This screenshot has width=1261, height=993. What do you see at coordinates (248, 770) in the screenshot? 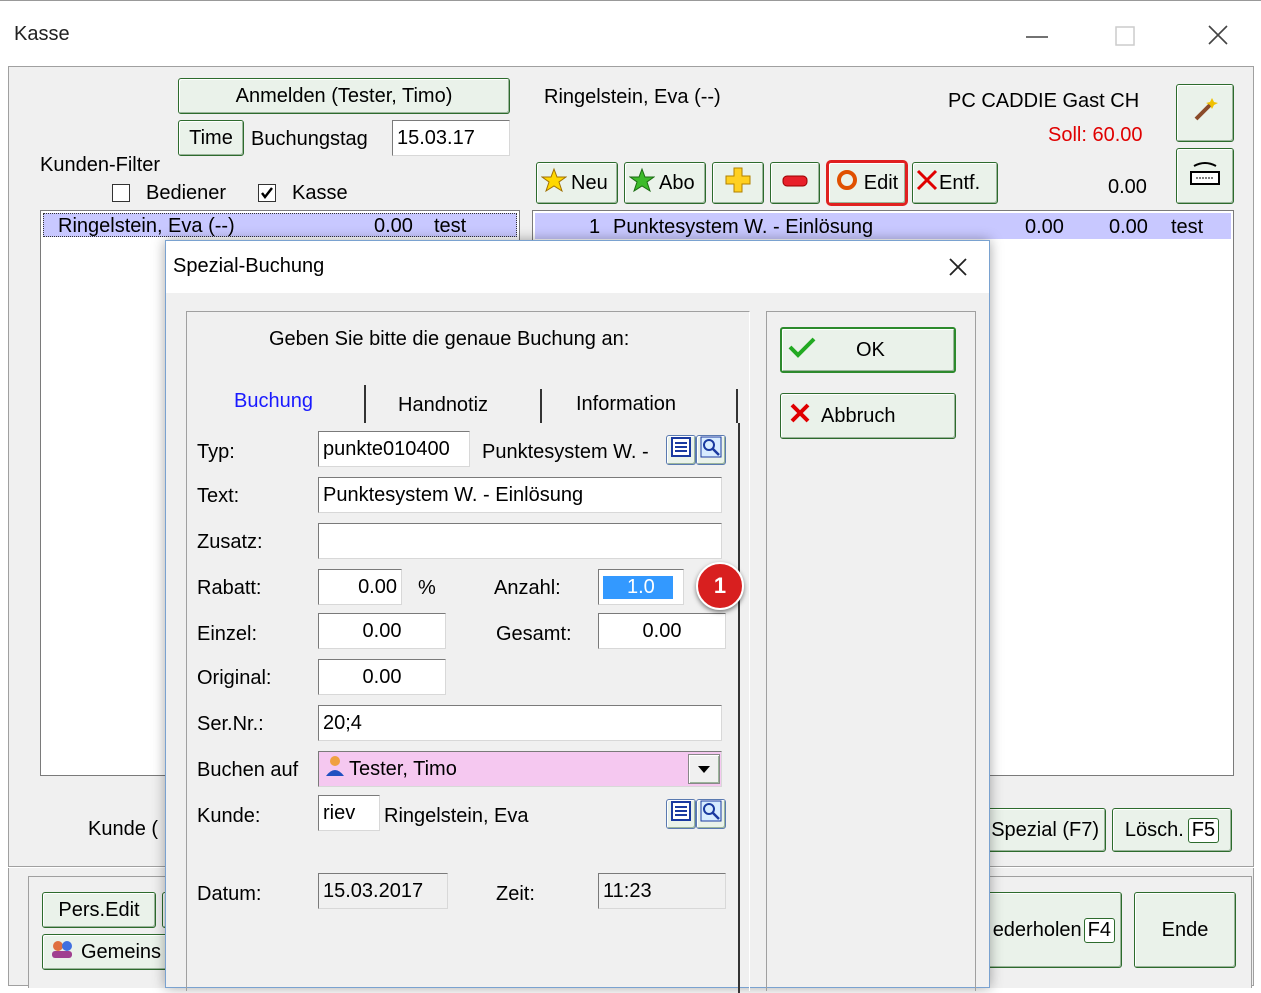
I see `buchen-auf-label: Buchen auf` at bounding box center [248, 770].